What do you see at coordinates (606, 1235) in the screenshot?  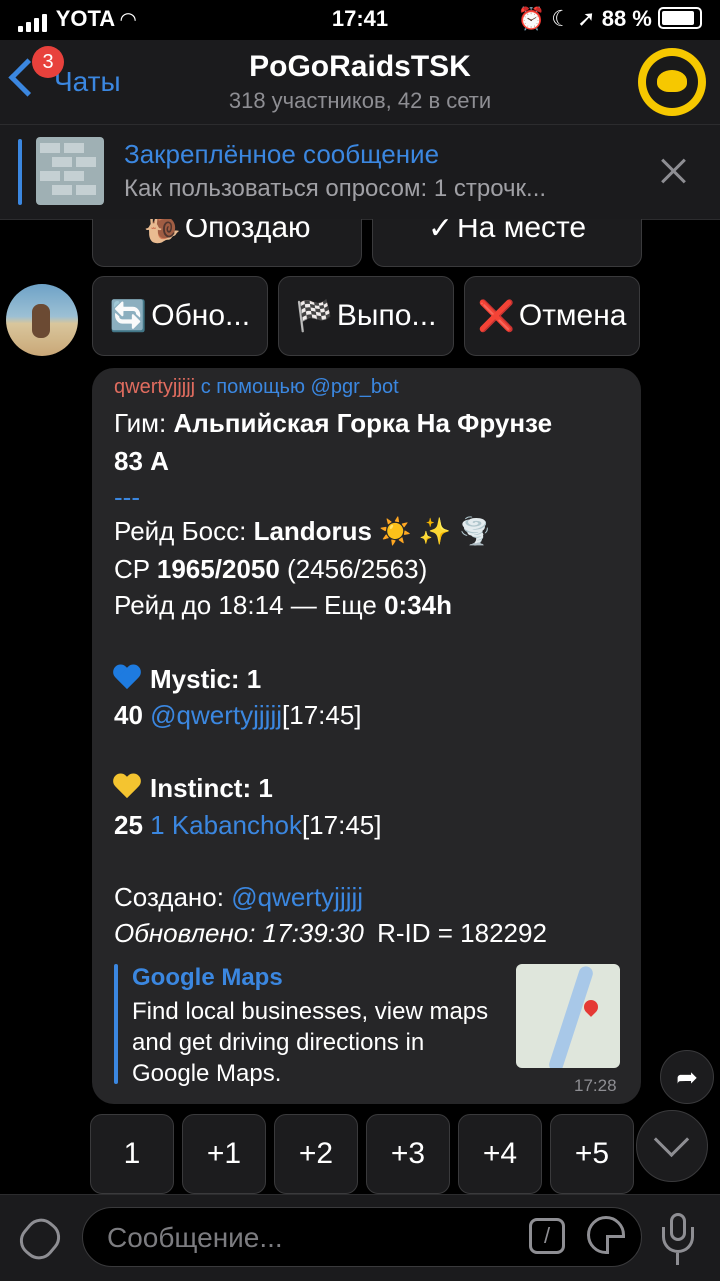 I see `sticker-icon` at bounding box center [606, 1235].